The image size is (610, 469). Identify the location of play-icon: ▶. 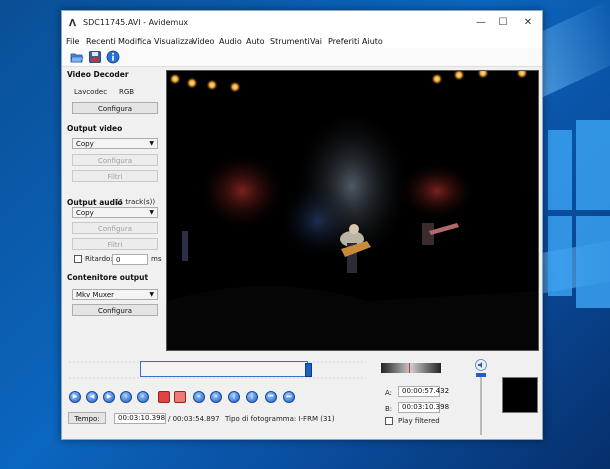
(75, 397).